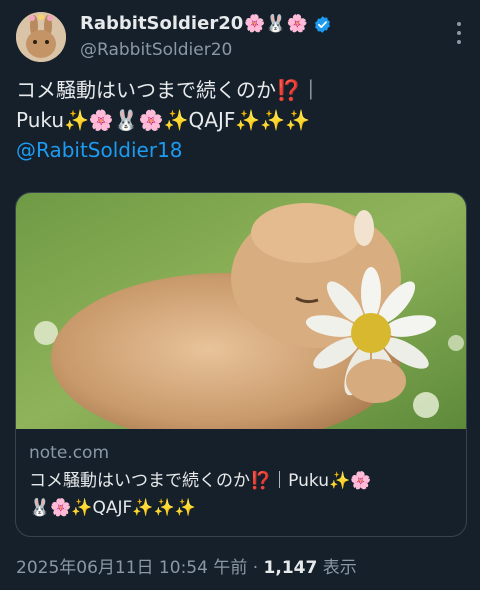  What do you see at coordinates (337, 568) in the screenshot?
I see `views-label: 表示` at bounding box center [337, 568].